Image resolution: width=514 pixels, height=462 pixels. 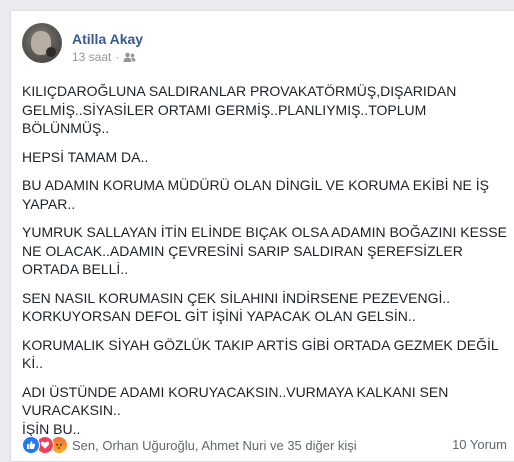 What do you see at coordinates (42, 43) in the screenshot?
I see `author-avatar` at bounding box center [42, 43].